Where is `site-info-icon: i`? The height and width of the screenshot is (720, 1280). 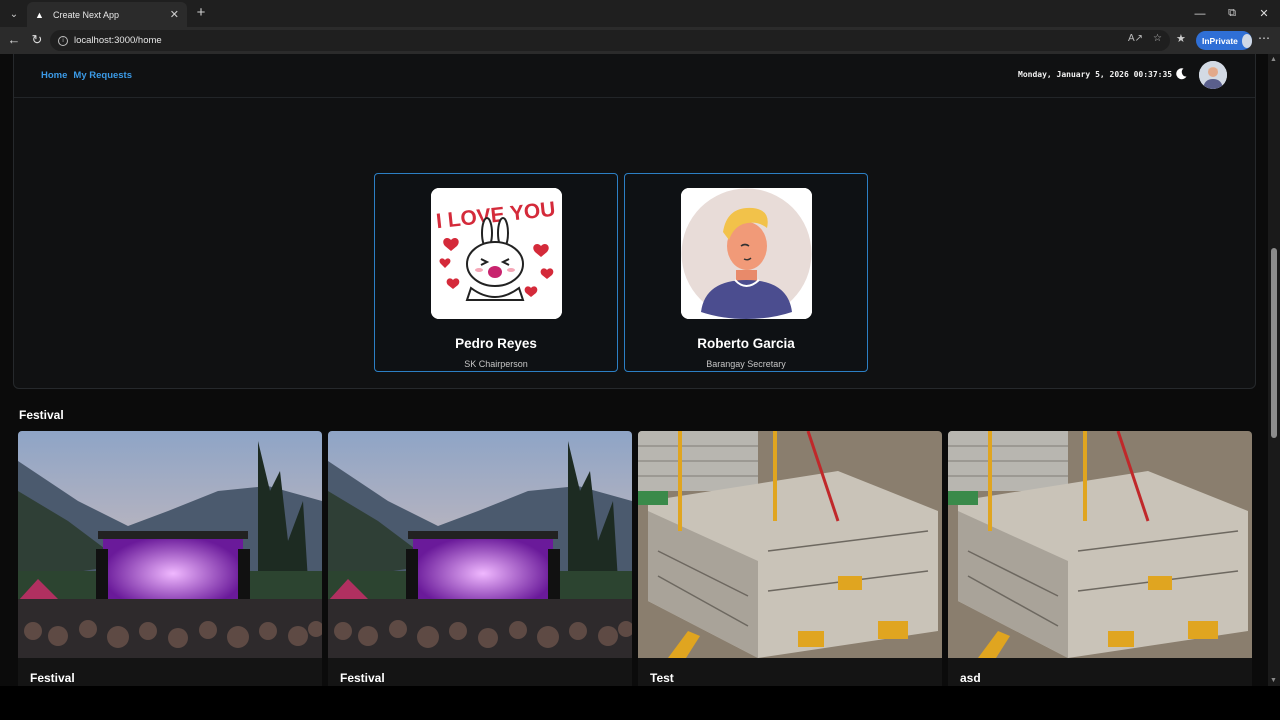
site-info-icon: i is located at coordinates (63, 40).